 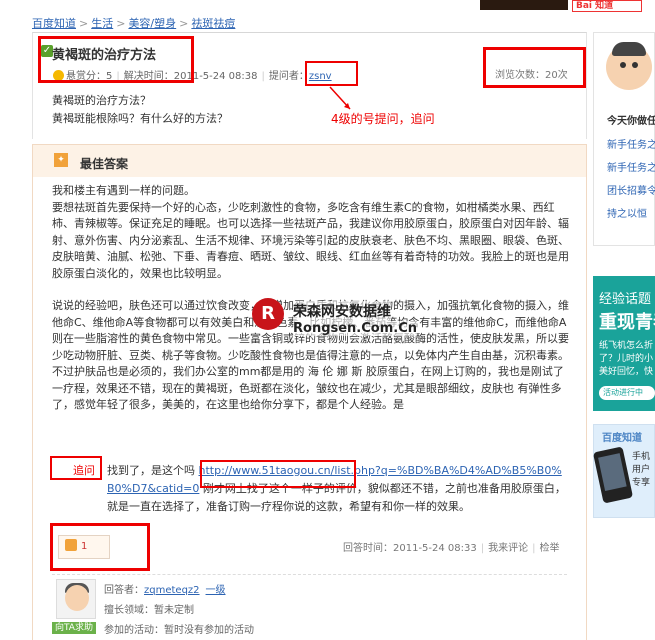 What do you see at coordinates (179, 630) in the screenshot?
I see `answerer-activity: 参加的活动：暂时没有参加的活动` at bounding box center [179, 630].